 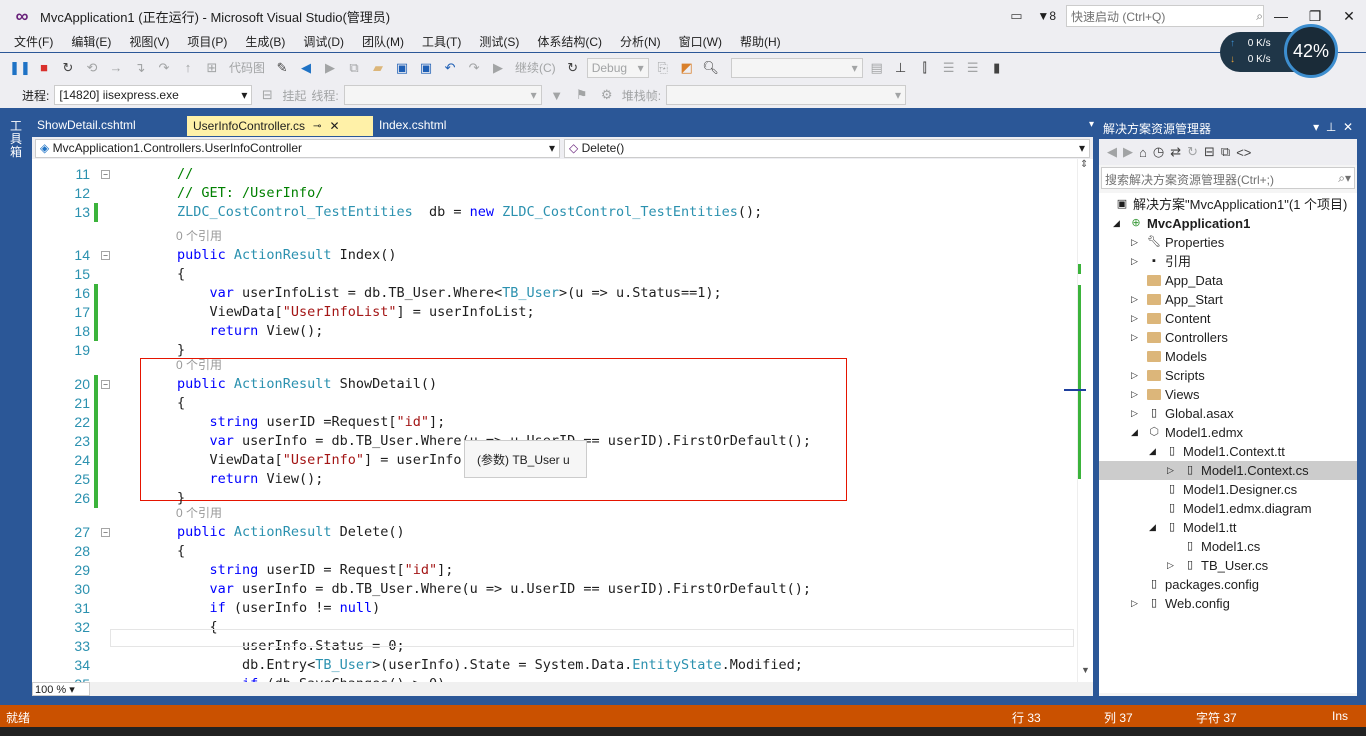 What do you see at coordinates (1246, 470) in the screenshot?
I see `tree-item: ▯ Model1.Context.cs` at bounding box center [1246, 470].